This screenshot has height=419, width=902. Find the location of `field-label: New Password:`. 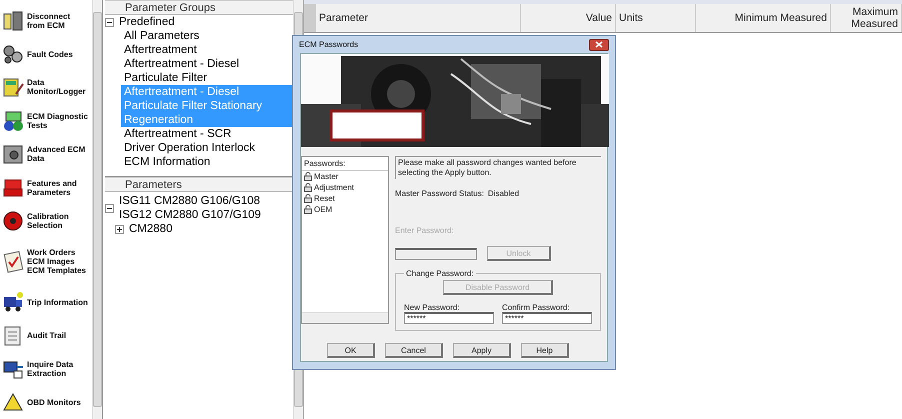

field-label: New Password: is located at coordinates (432, 307).